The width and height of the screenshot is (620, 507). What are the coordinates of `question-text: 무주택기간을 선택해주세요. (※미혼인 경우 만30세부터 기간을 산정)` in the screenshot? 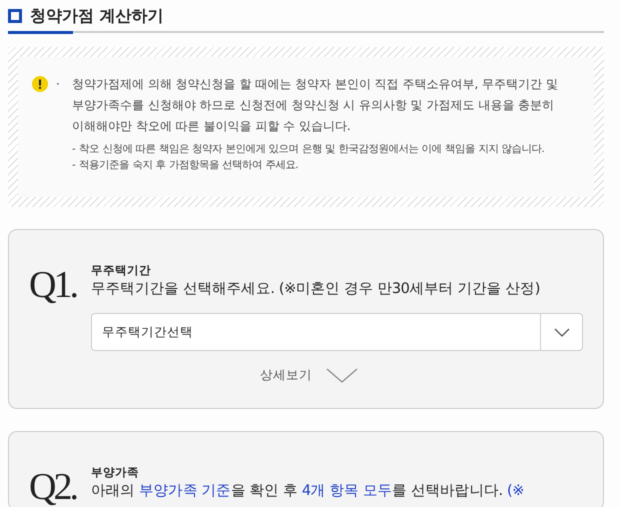 It's located at (316, 290).